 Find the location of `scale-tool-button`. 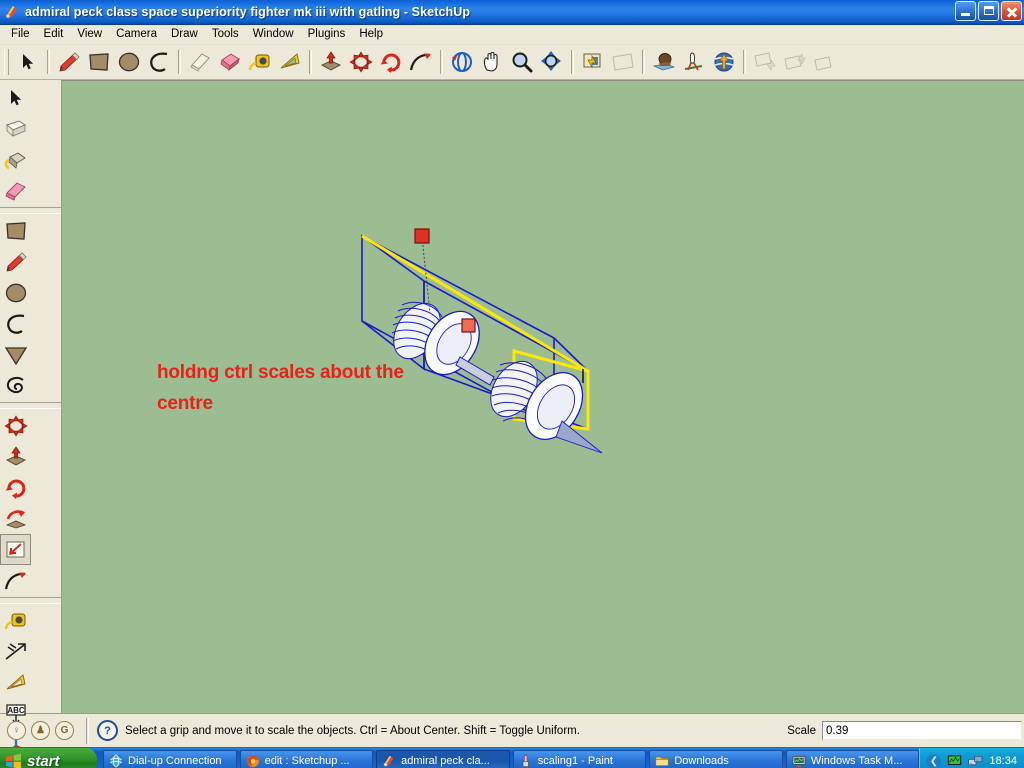

scale-tool-button is located at coordinates (15, 549).